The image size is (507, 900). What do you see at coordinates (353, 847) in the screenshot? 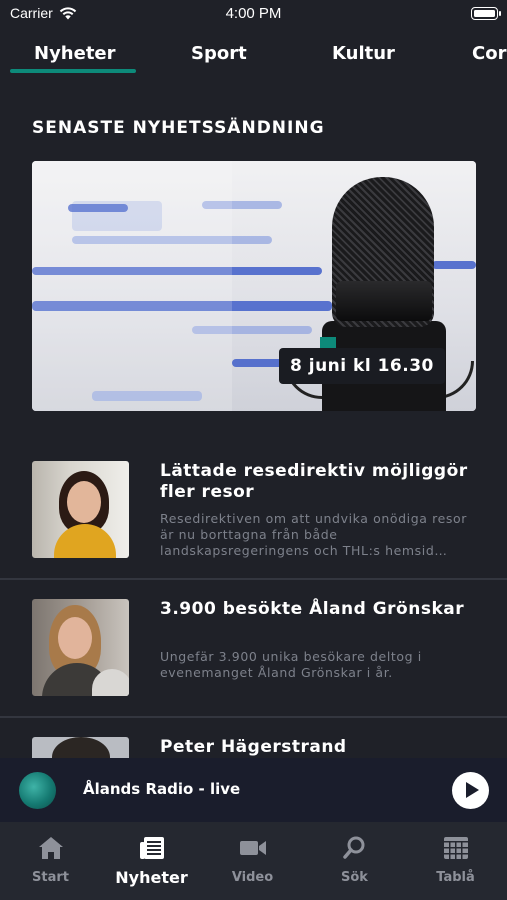
I see `search-icon` at bounding box center [353, 847].